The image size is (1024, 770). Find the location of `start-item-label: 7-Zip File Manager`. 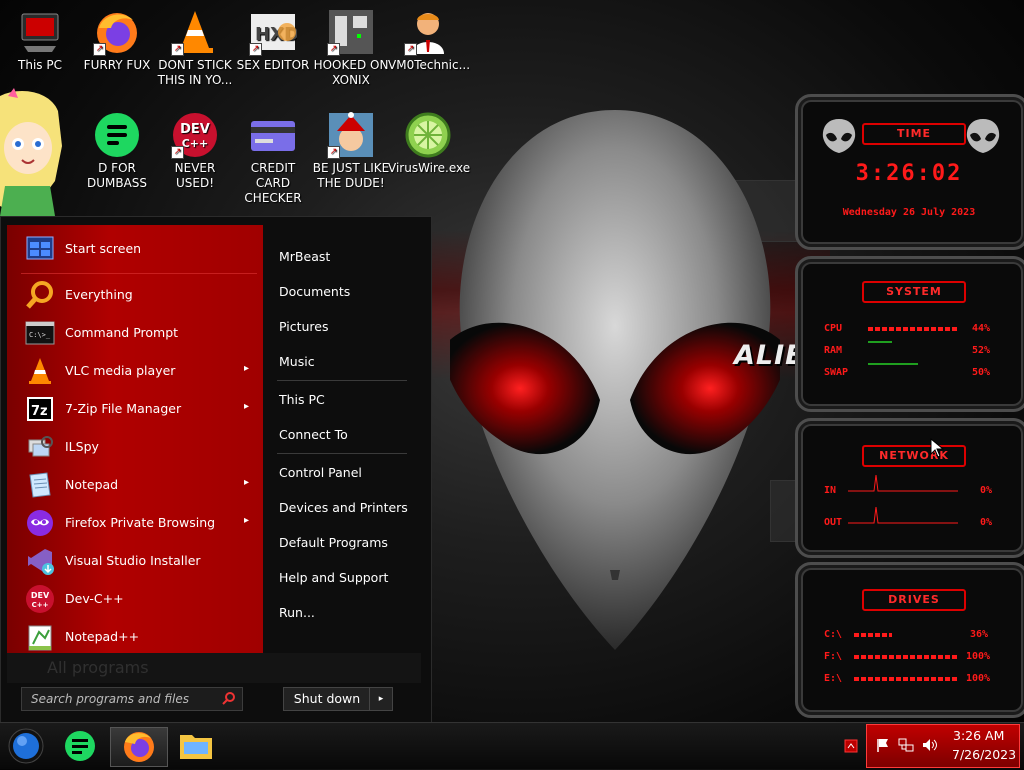

start-item-label: 7-Zip File Manager is located at coordinates (123, 408).